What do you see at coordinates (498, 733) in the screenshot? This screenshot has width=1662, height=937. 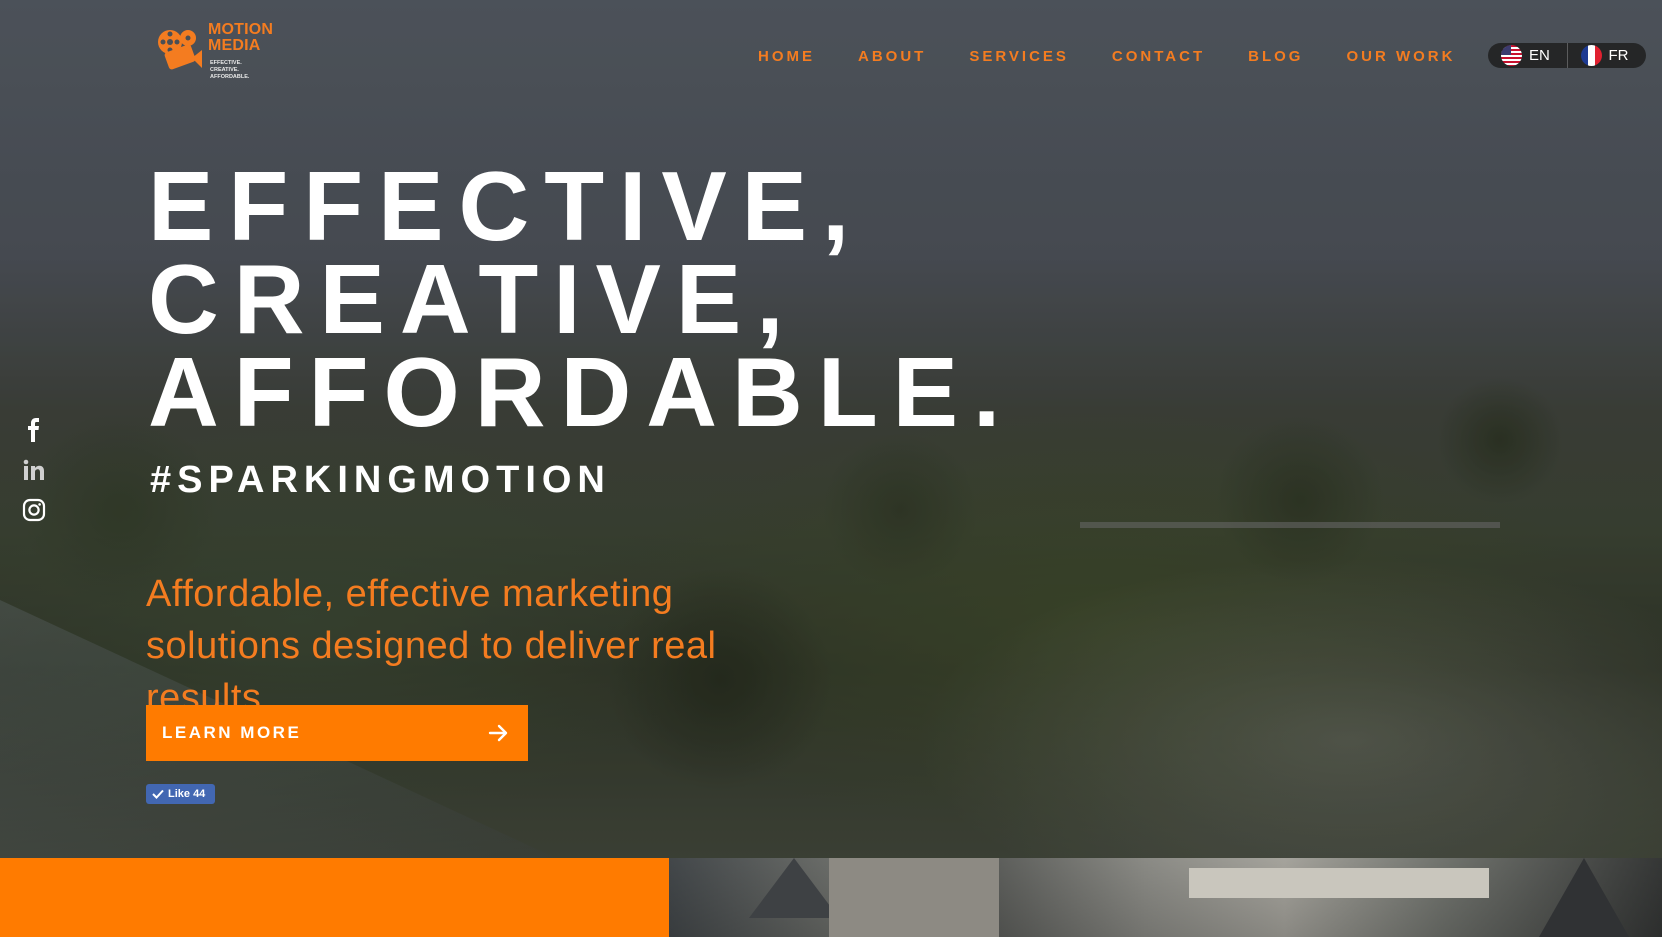 I see `arrow-right-icon` at bounding box center [498, 733].